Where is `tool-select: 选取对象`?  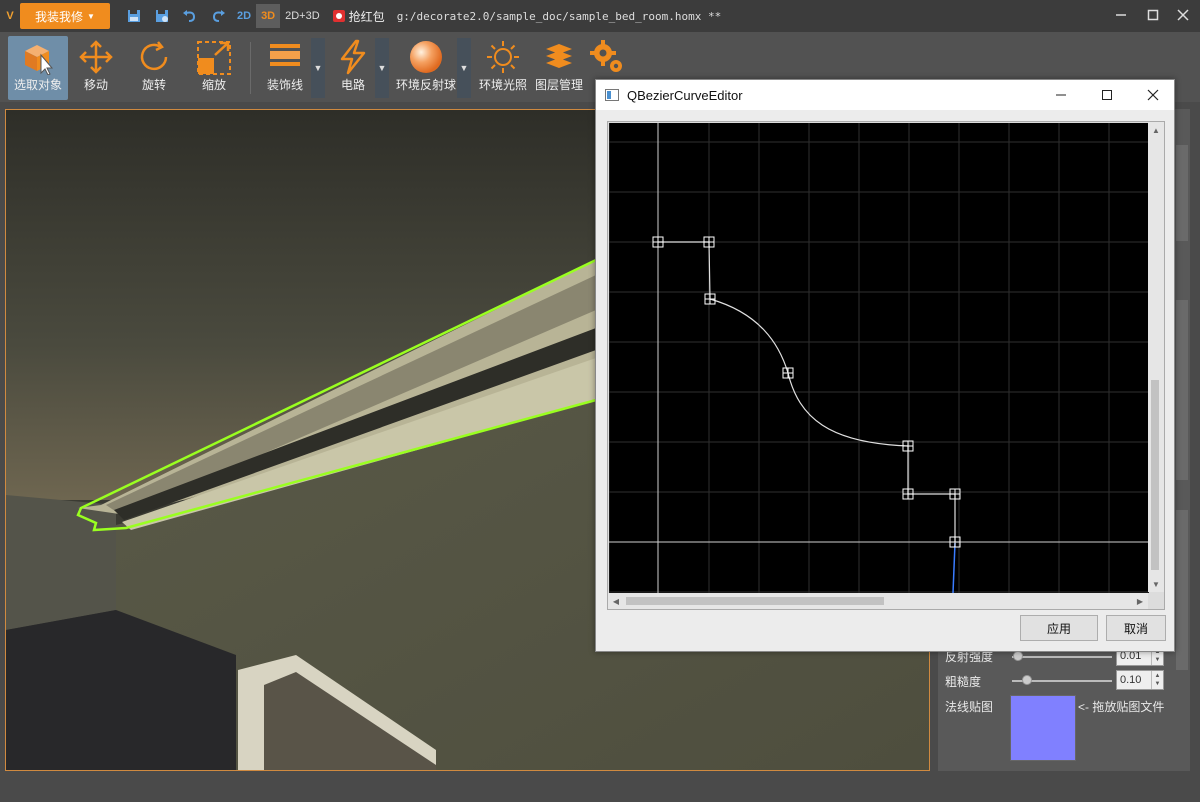 tool-select: 选取对象 is located at coordinates (38, 68).